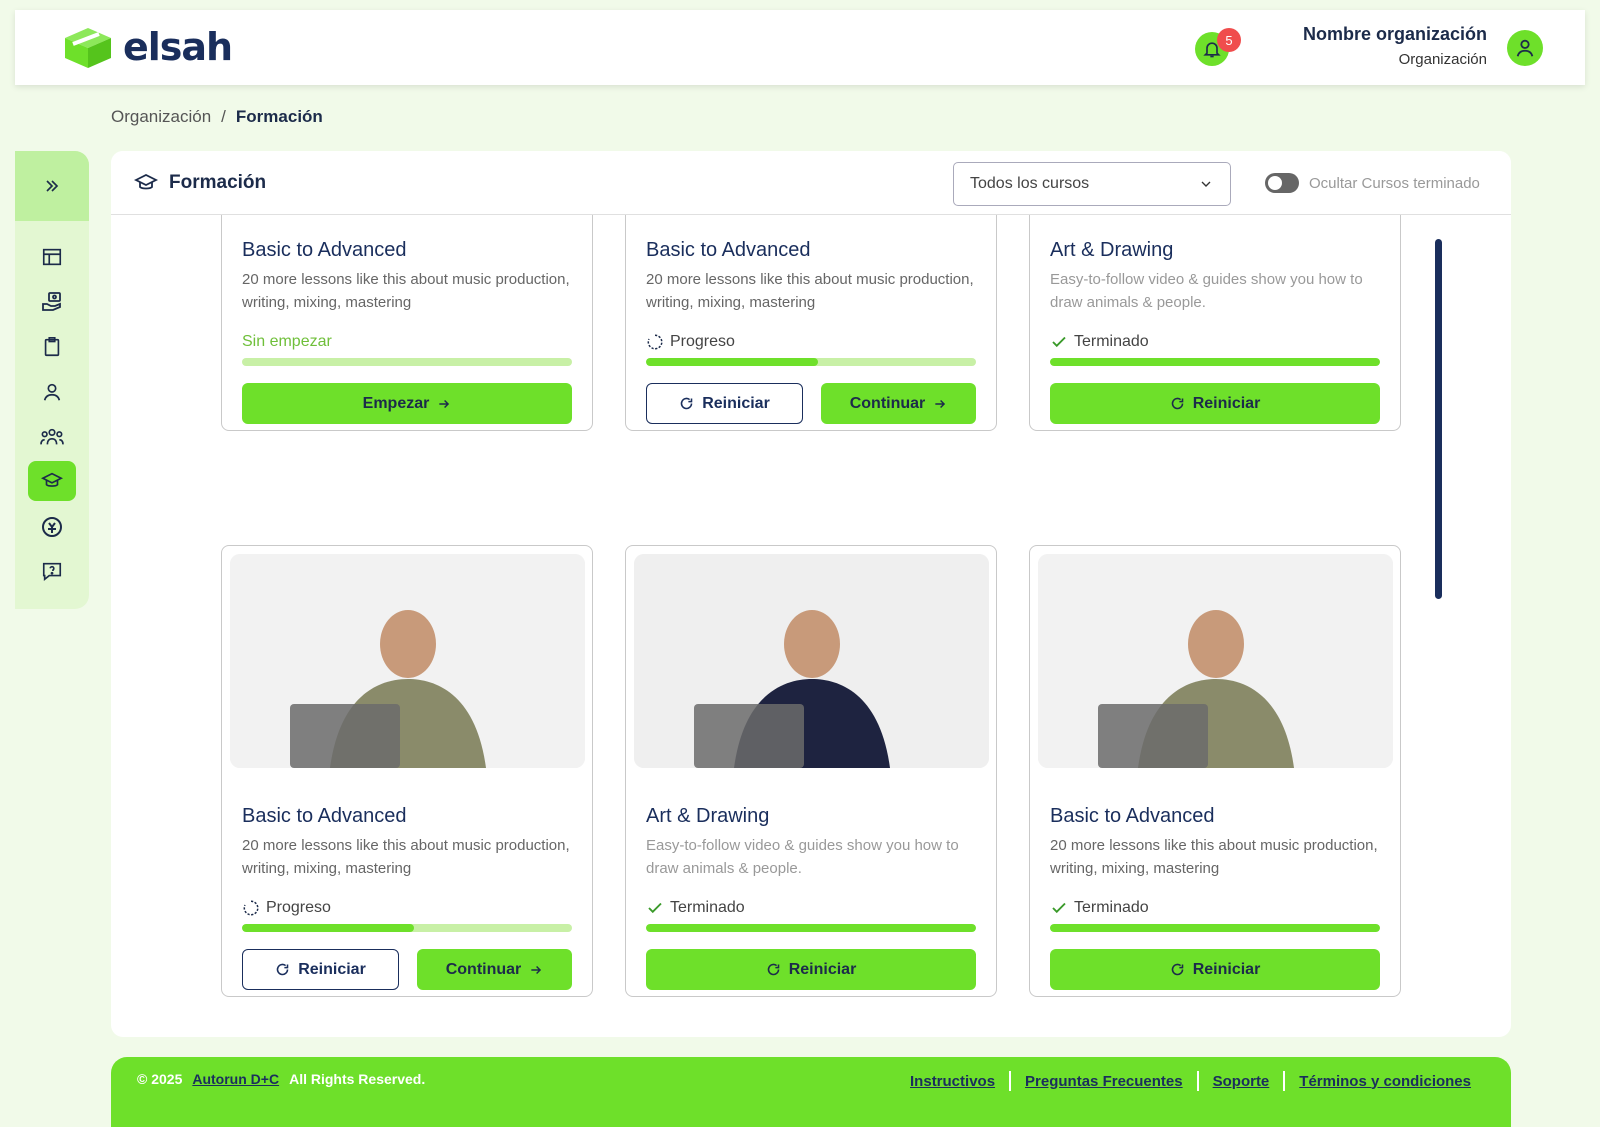 The height and width of the screenshot is (1127, 1600). I want to click on notification-count-badge: 5, so click(1229, 40).